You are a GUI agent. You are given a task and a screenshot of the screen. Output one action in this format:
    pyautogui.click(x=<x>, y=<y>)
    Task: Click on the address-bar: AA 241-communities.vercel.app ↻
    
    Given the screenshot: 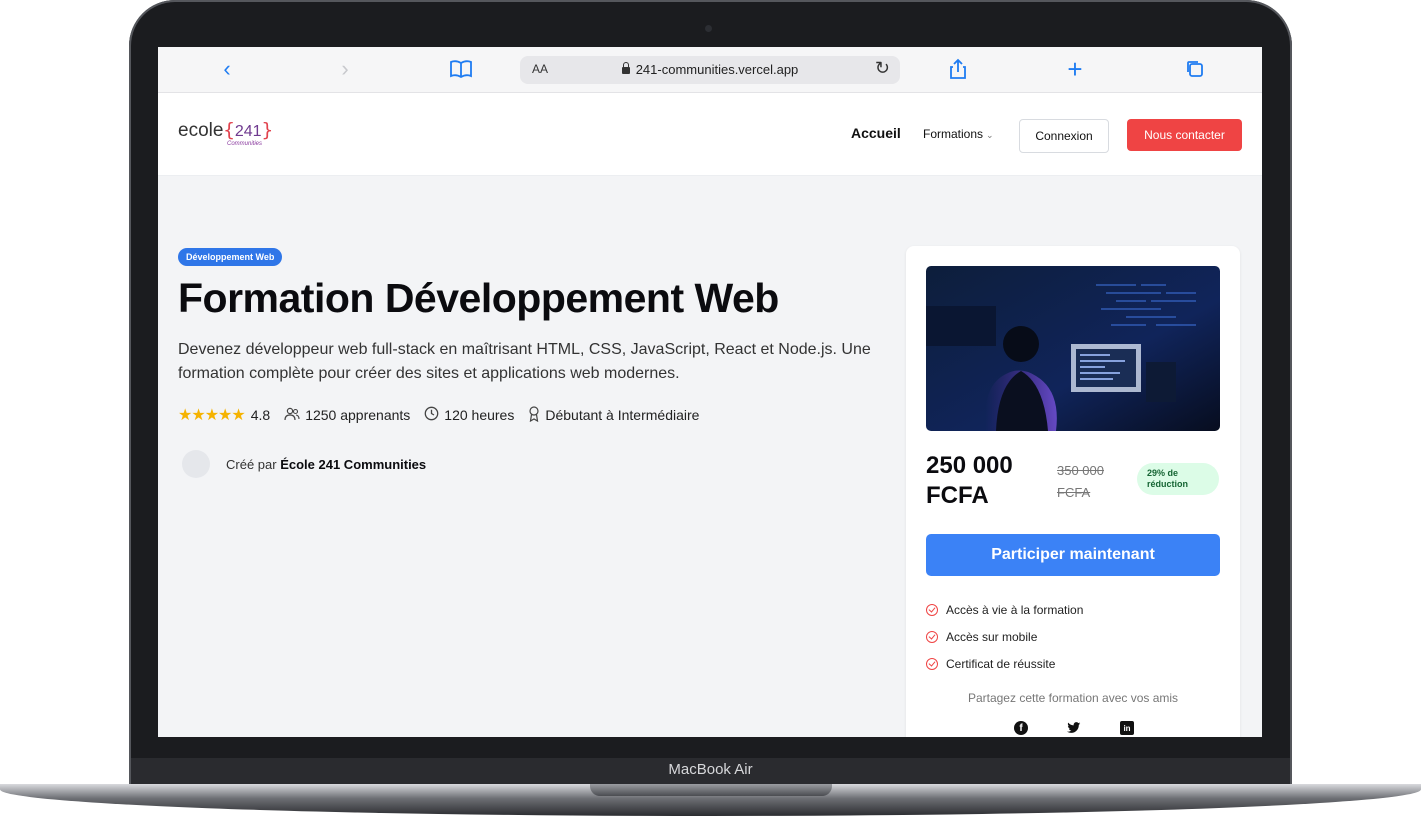 What is the action you would take?
    pyautogui.click(x=710, y=70)
    